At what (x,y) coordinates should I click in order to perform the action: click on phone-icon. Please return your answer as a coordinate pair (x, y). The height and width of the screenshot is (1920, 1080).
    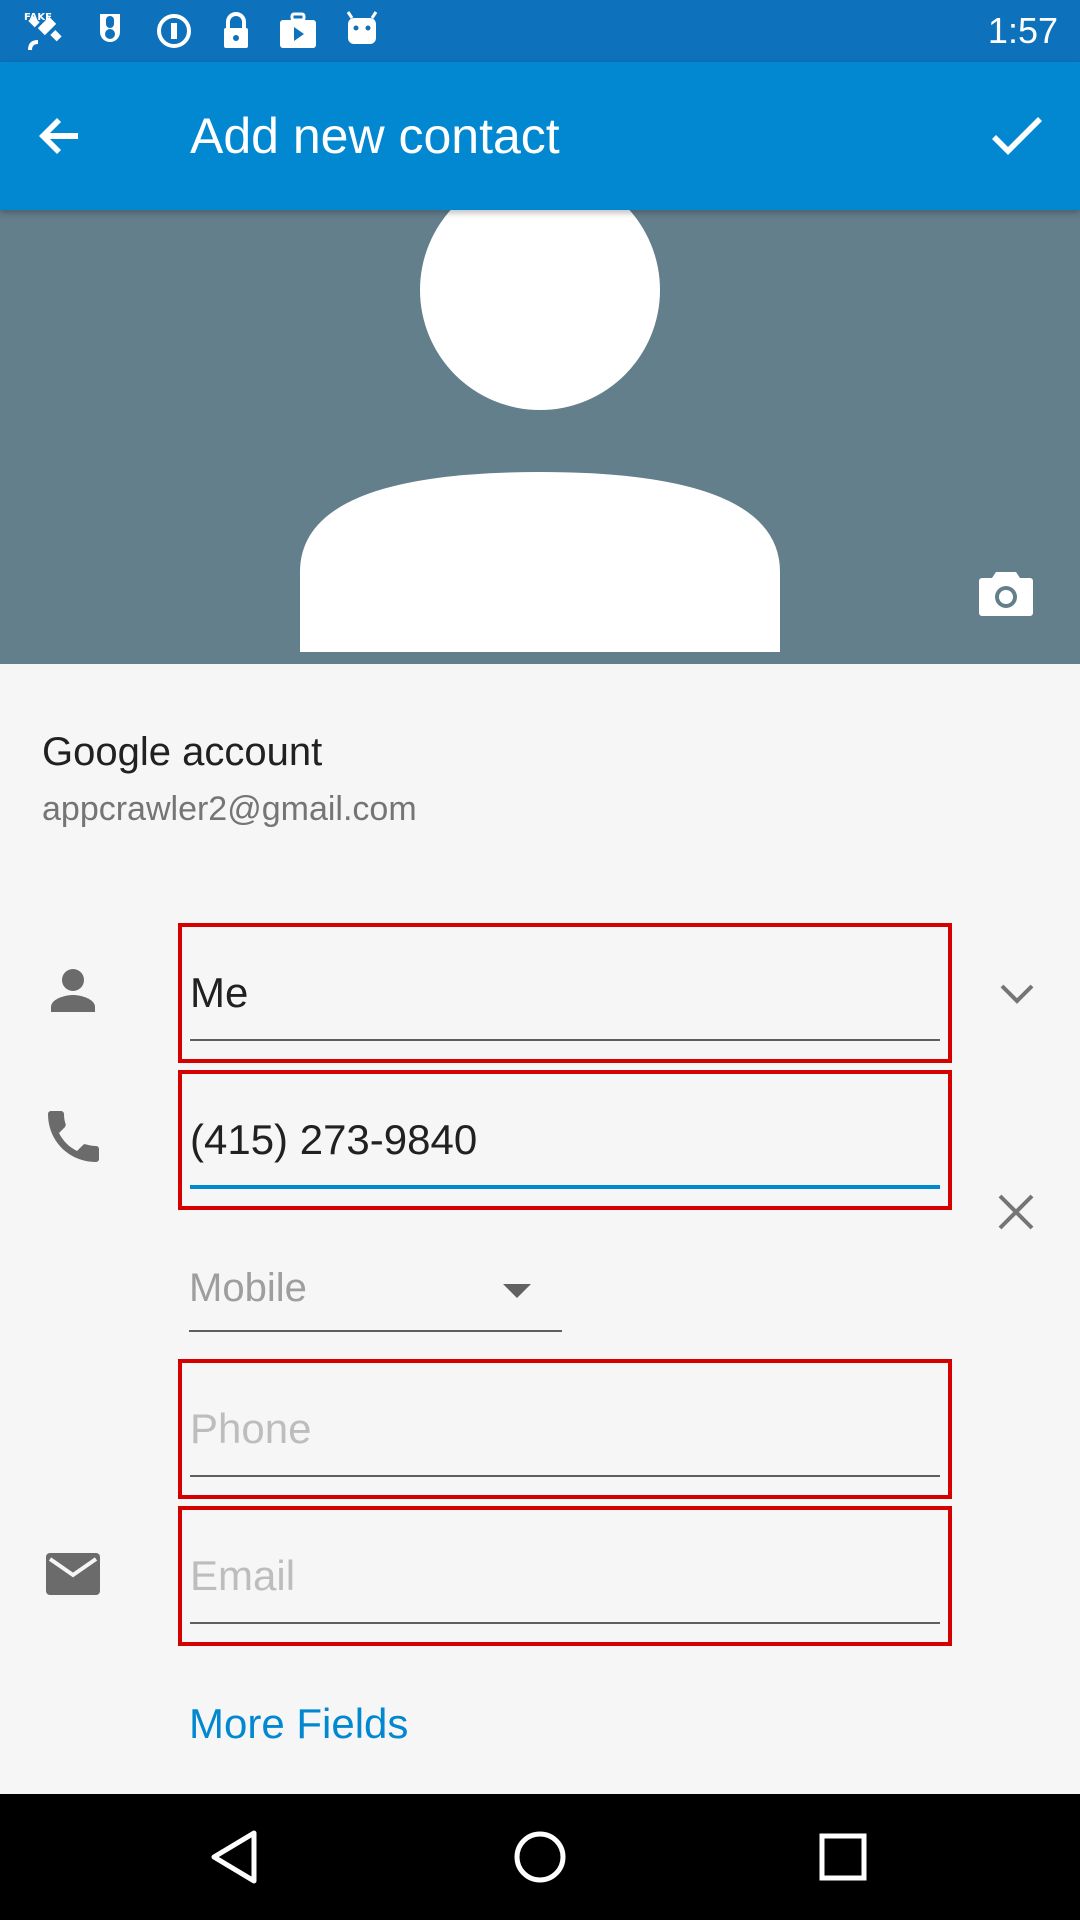
    Looking at the image, I should click on (73, 1137).